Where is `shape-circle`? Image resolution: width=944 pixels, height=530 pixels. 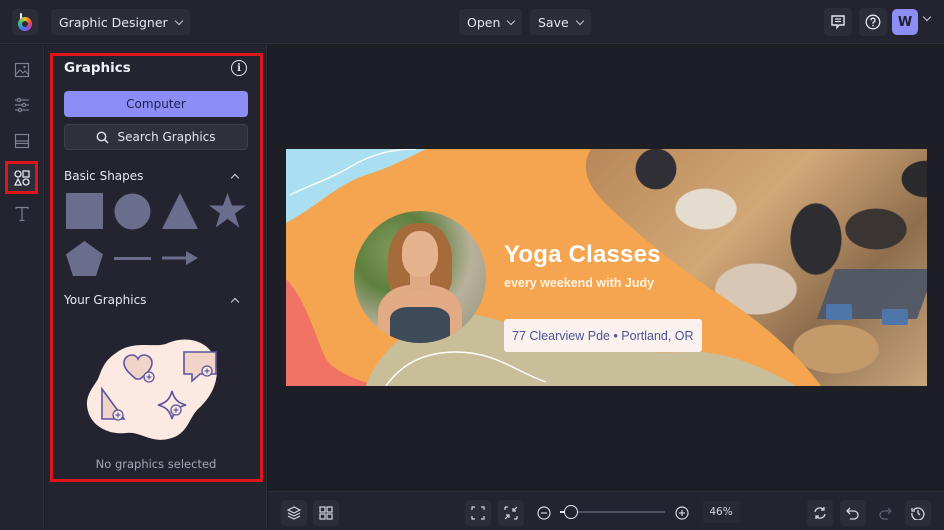
shape-circle is located at coordinates (132, 211).